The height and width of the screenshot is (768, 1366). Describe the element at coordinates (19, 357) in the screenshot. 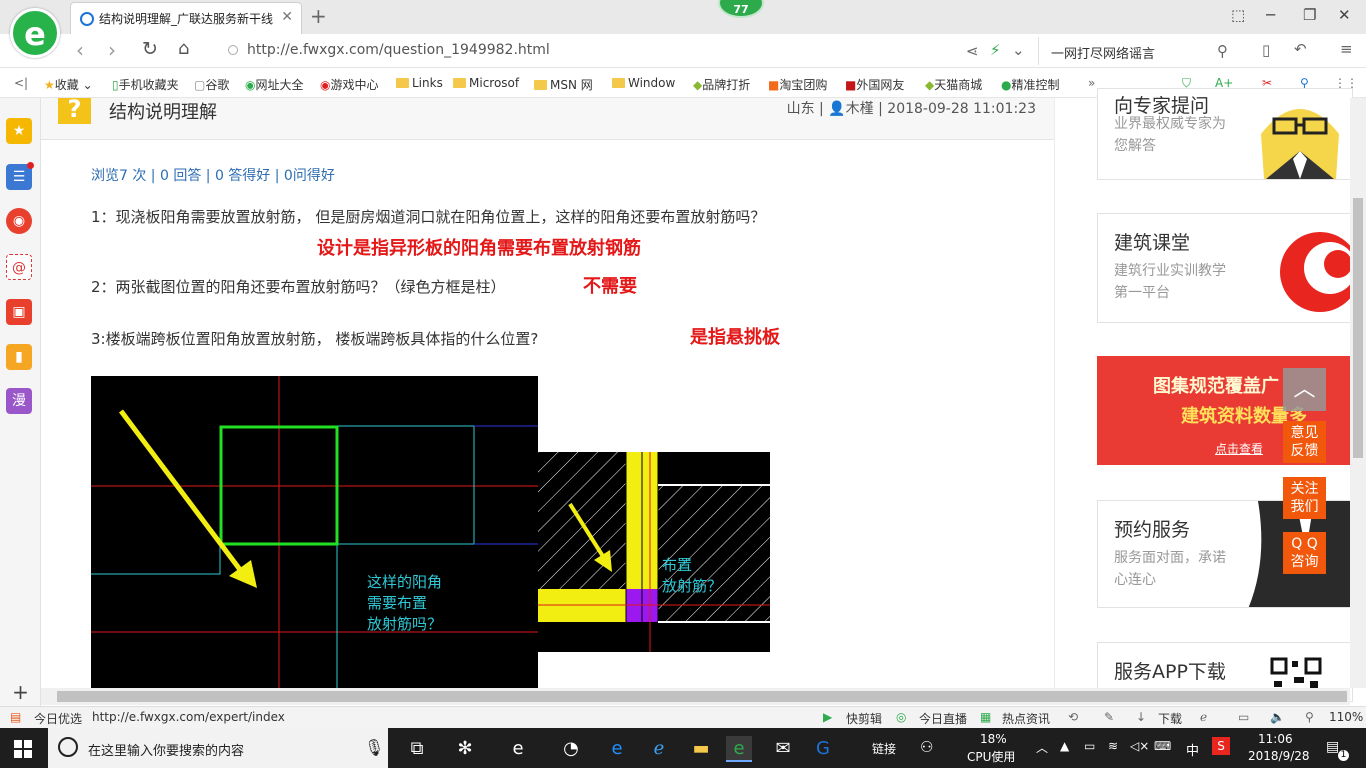

I see `bookmark-icon: ▮` at that location.